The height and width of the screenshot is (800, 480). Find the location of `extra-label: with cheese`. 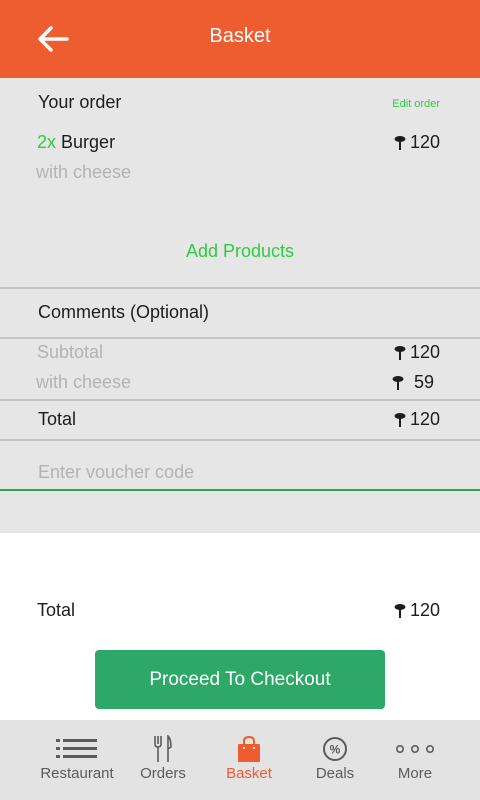

extra-label: with cheese is located at coordinates (84, 382).